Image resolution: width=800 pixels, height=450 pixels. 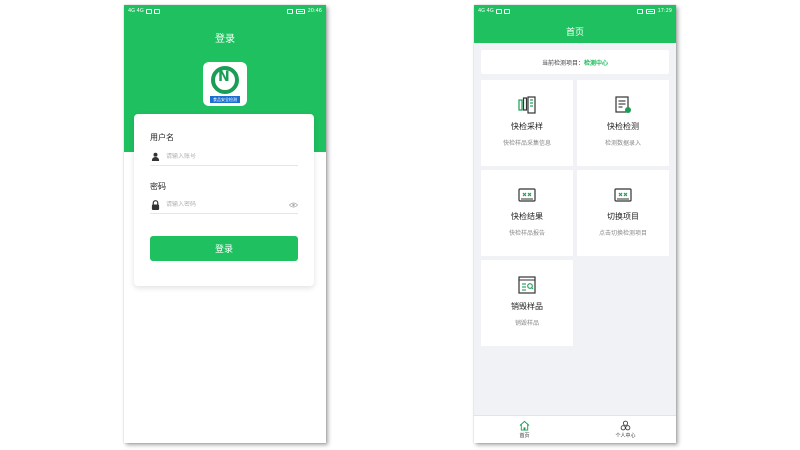 I want to click on tile-desc: 销毁样品, so click(x=526, y=323).